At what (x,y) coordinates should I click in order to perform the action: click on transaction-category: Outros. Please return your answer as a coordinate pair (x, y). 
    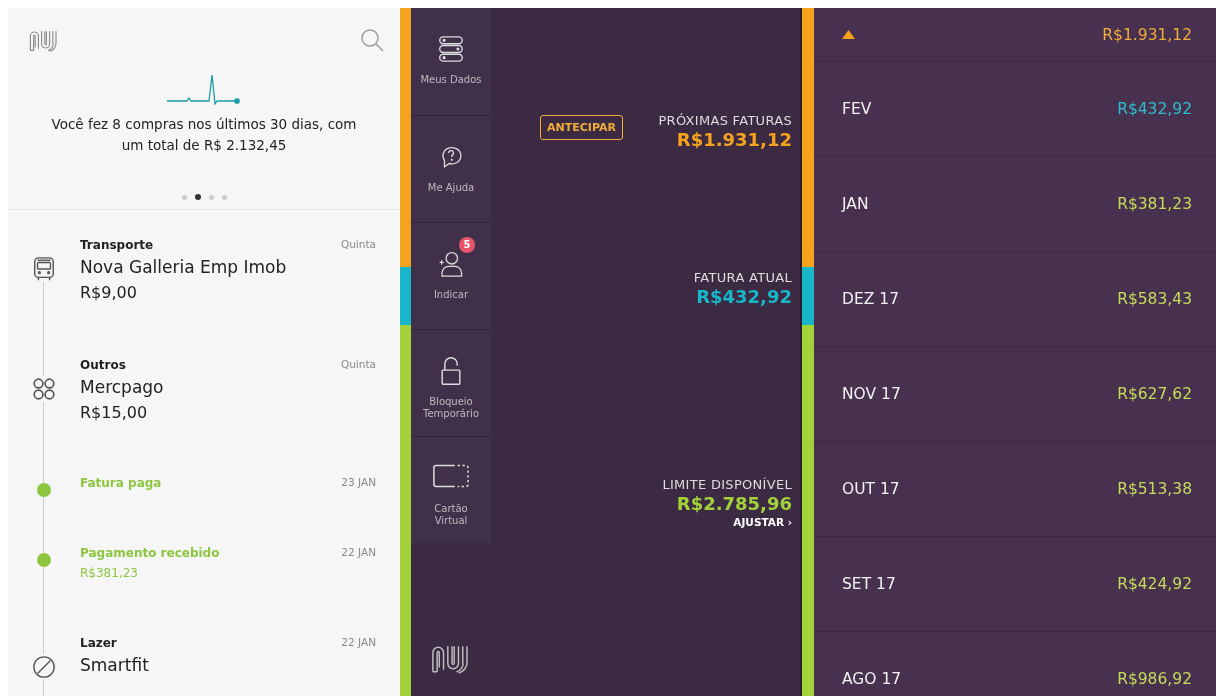
    Looking at the image, I should click on (103, 365).